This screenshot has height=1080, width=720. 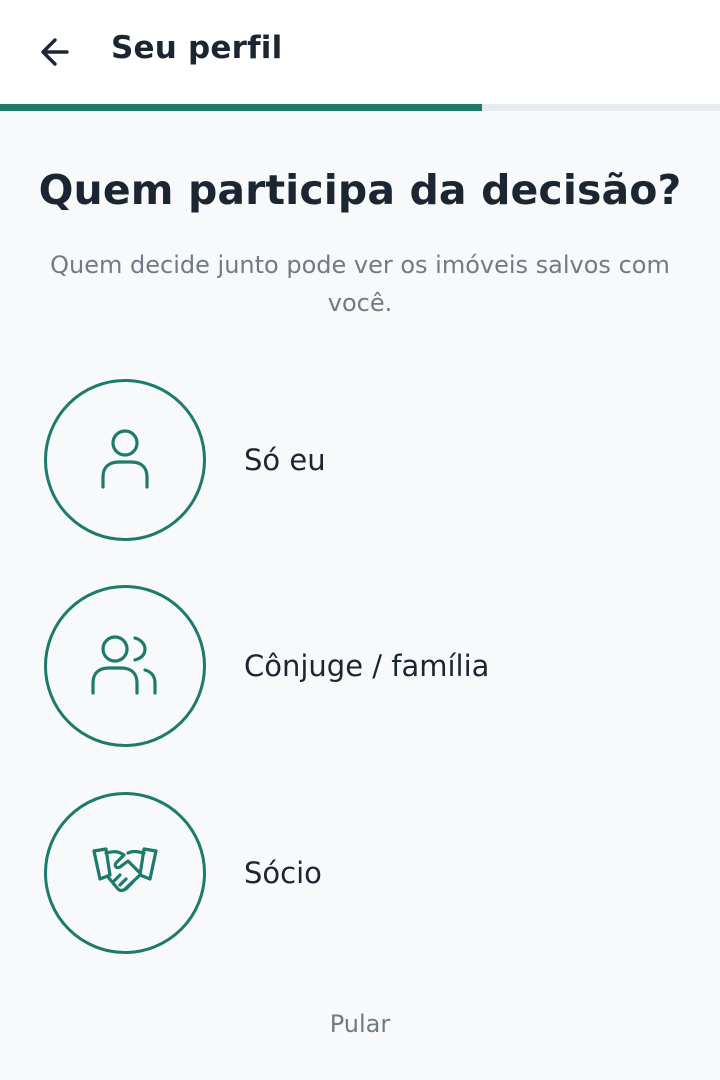 I want to click on arrow-left-icon, so click(x=55, y=52).